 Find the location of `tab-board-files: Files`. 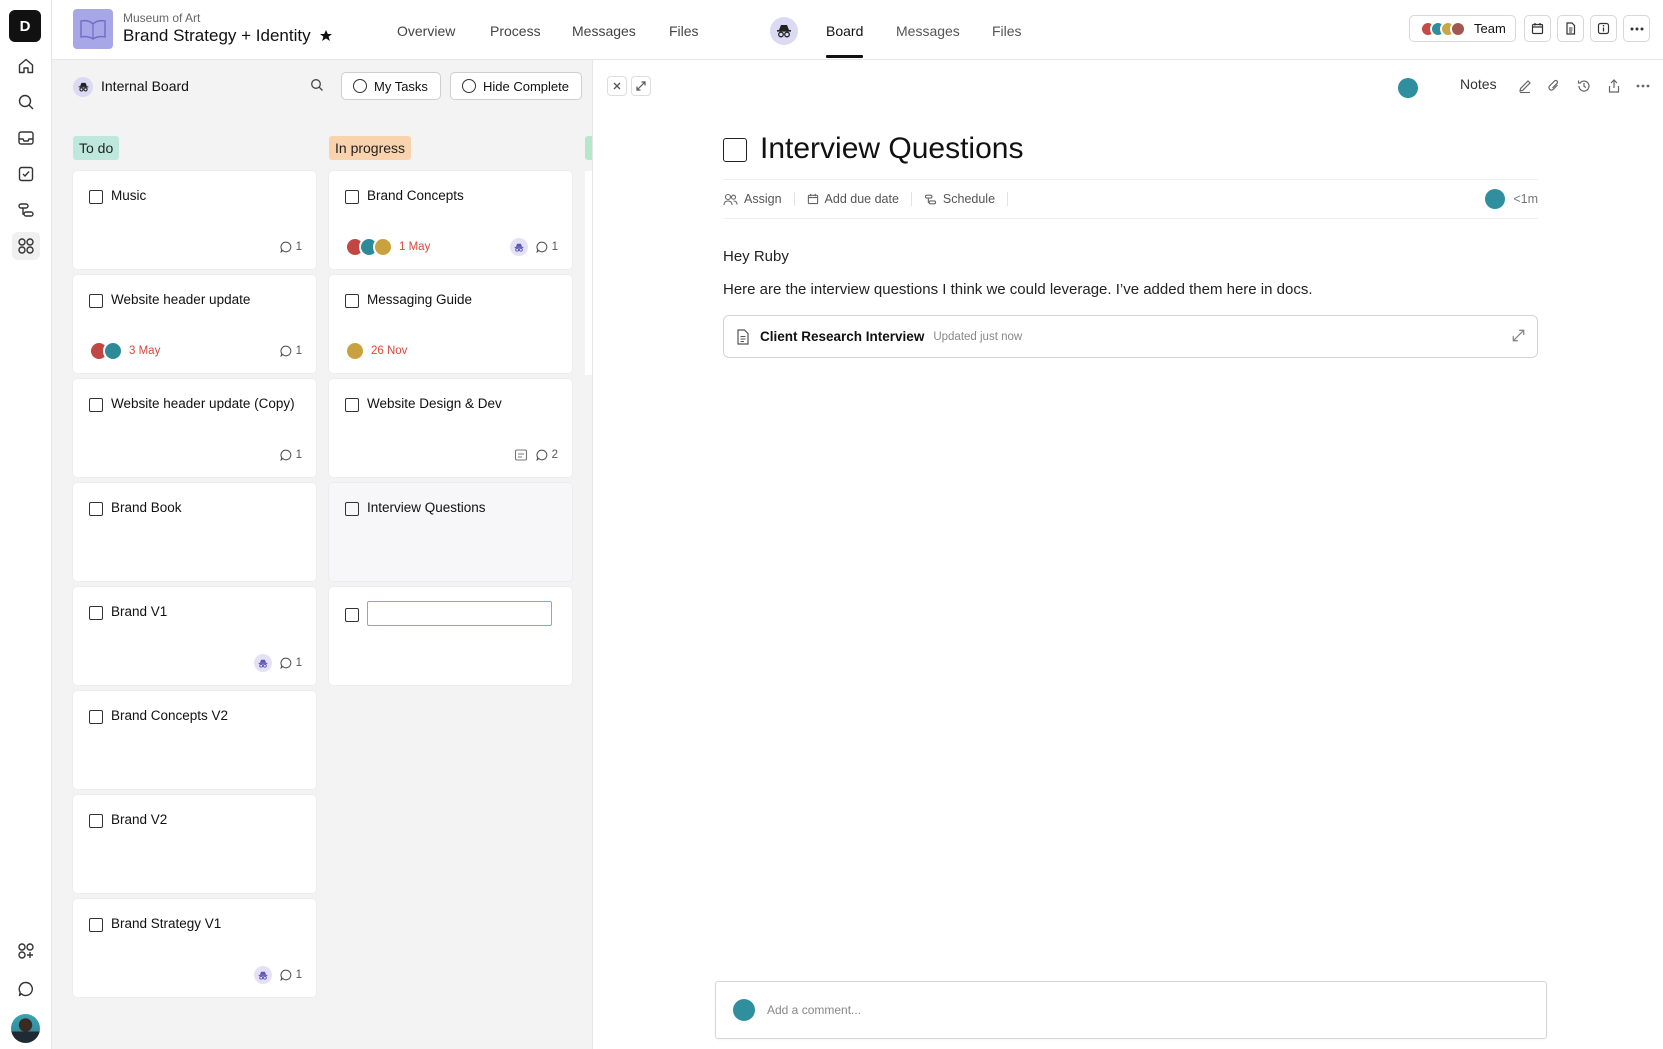

tab-board-files: Files is located at coordinates (1007, 31).